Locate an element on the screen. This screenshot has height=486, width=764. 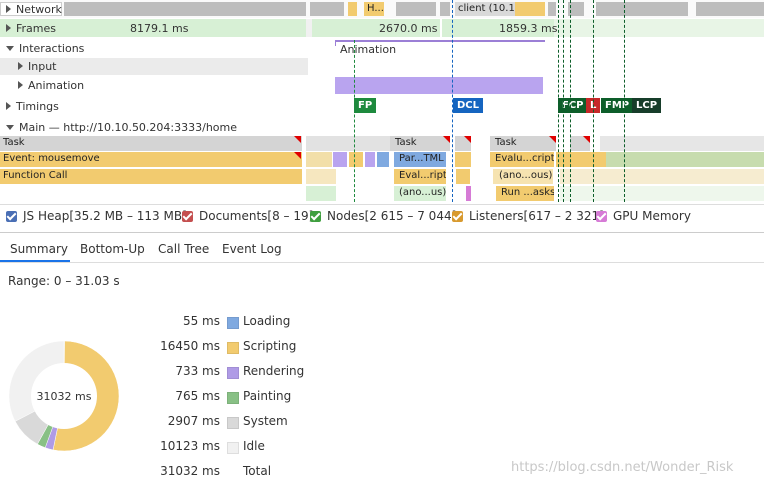
frame-time-2: 2670.0 ms is located at coordinates (408, 28).